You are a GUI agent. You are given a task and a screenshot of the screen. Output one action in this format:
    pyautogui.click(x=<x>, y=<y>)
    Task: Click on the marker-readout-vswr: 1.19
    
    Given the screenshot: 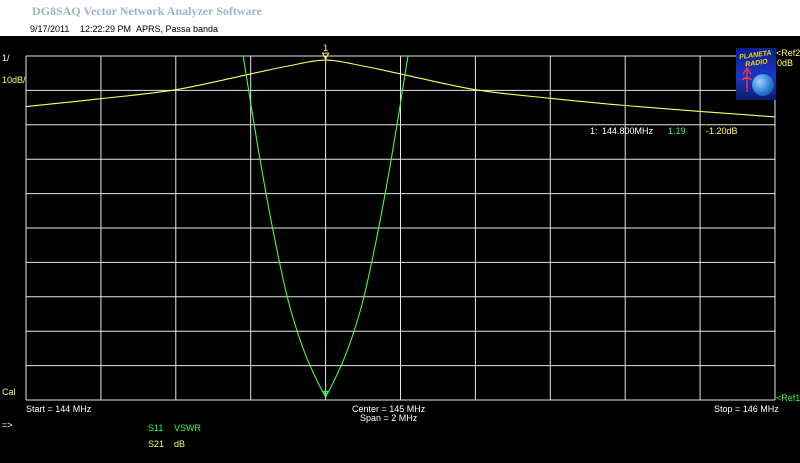 What is the action you would take?
    pyautogui.click(x=677, y=131)
    